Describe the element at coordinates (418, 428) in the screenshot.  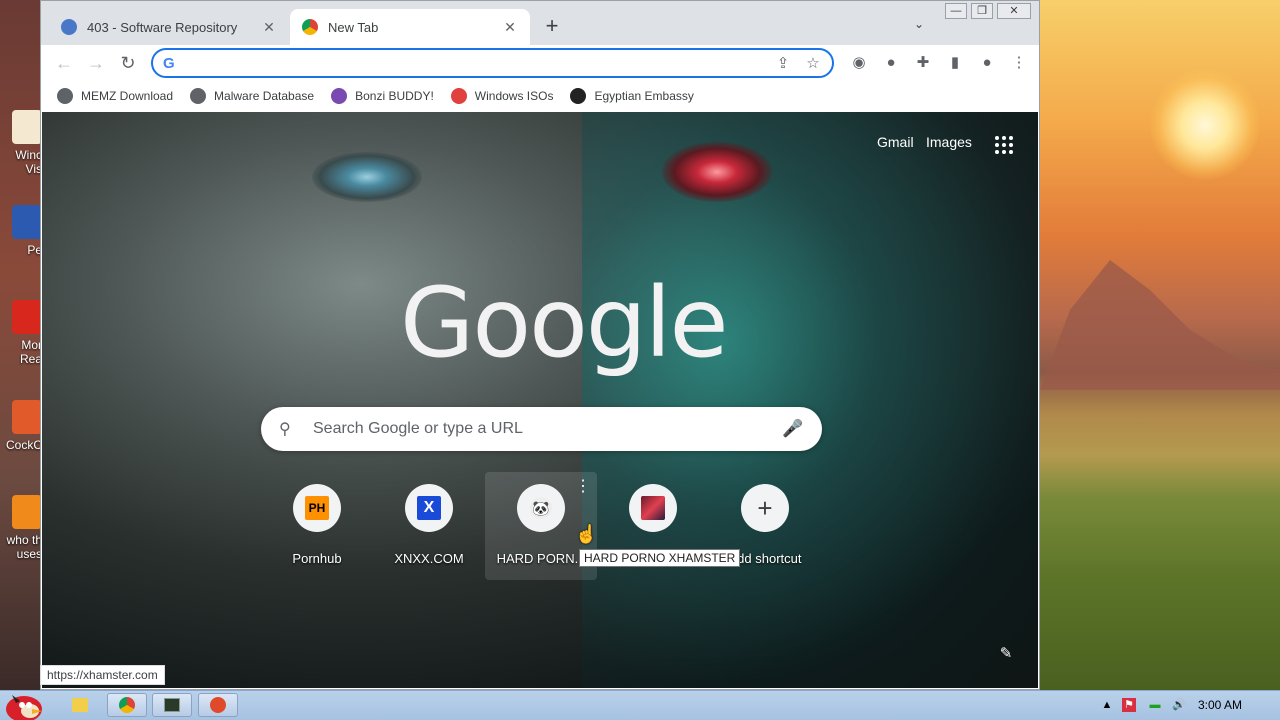
I see `search-placeholder: Search Google or type a URL` at that location.